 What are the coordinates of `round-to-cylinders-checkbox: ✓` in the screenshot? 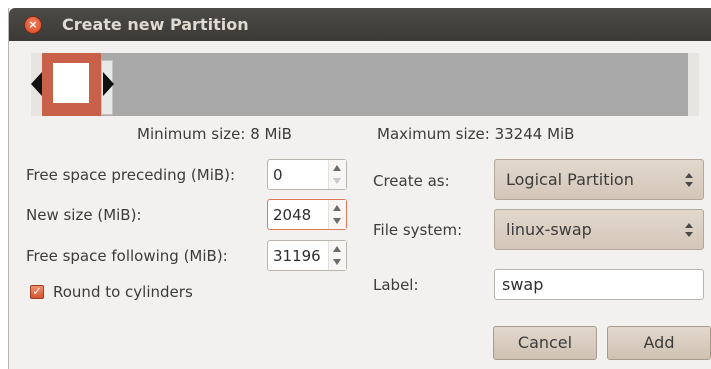 It's located at (37, 292).